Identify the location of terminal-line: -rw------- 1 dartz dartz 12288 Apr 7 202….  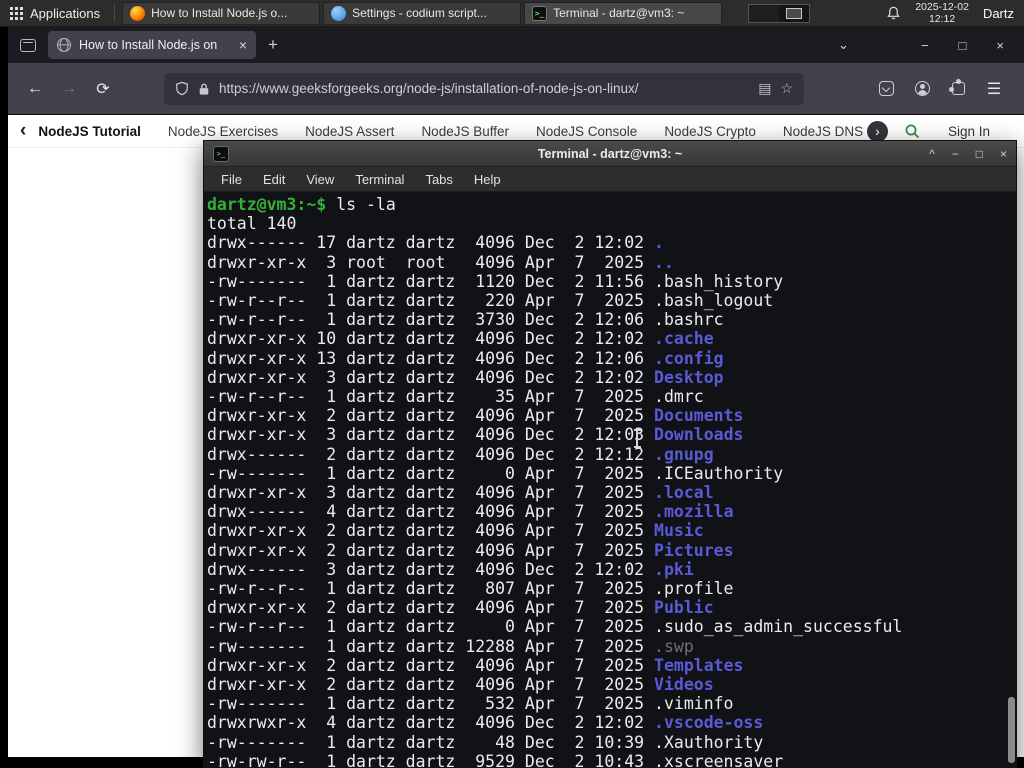
(450, 646).